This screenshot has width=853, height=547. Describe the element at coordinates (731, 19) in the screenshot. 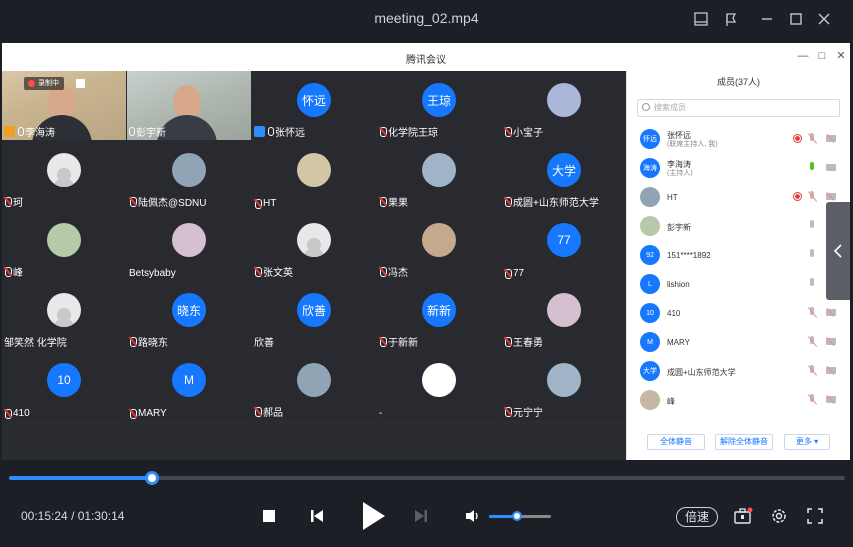

I see `pin-icon` at that location.